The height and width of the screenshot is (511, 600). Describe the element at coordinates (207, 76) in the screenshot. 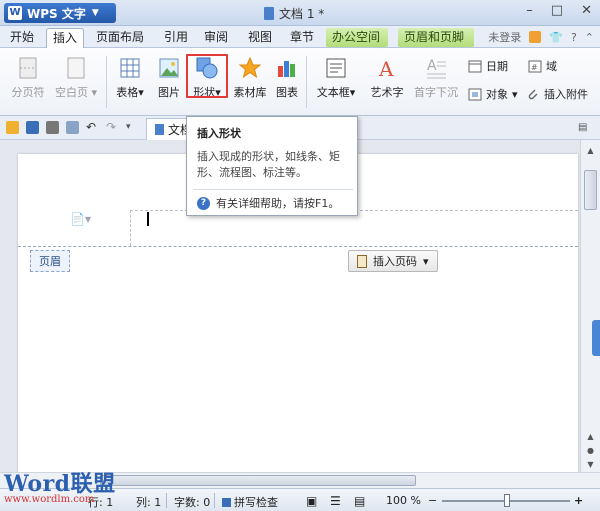

I see `shape-highlight-frame` at that location.